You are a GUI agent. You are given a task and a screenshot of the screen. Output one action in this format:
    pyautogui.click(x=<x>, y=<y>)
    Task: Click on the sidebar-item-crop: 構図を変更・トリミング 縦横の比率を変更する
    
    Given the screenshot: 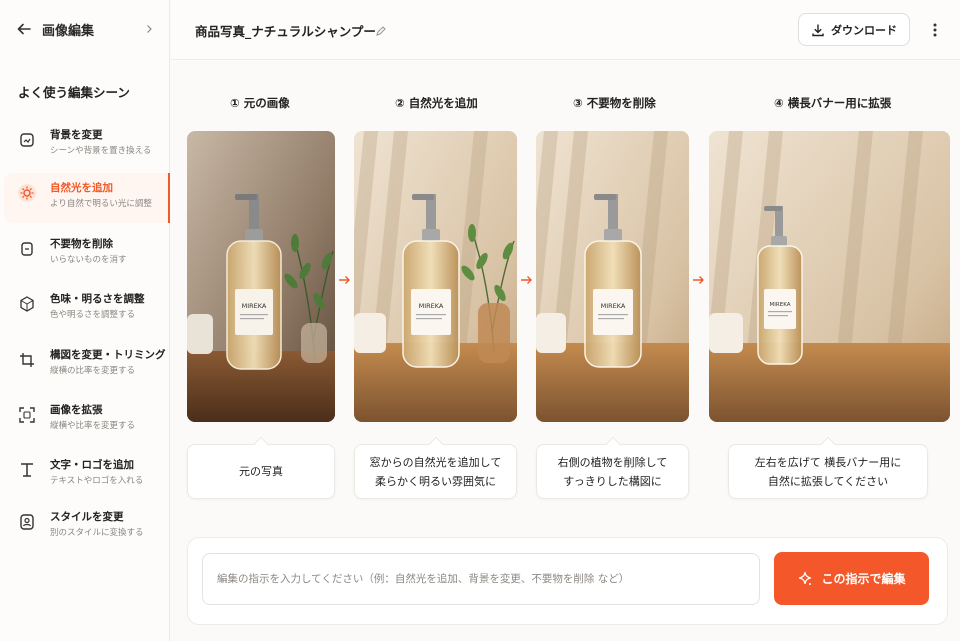 What is the action you would take?
    pyautogui.click(x=87, y=365)
    